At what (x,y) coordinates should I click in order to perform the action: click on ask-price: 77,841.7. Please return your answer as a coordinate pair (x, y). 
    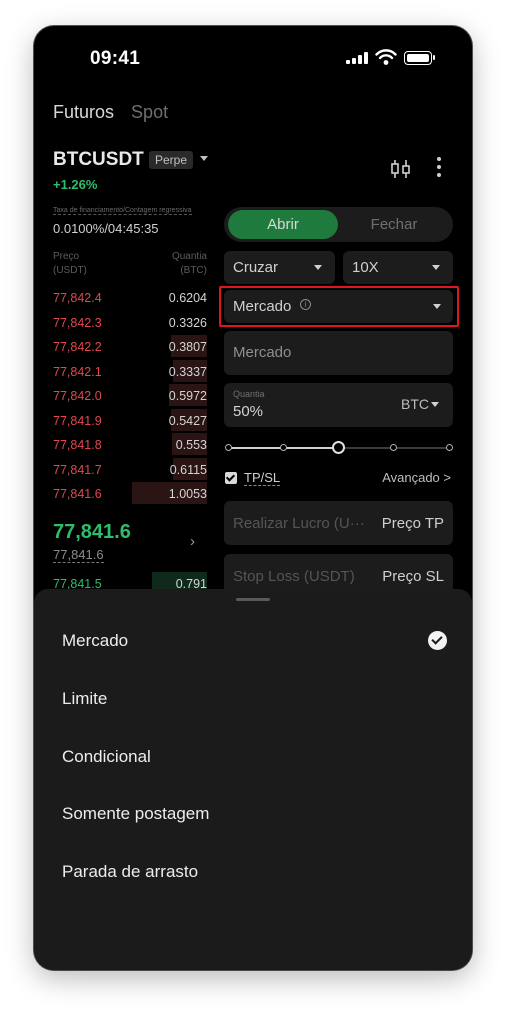
    Looking at the image, I should click on (77, 469).